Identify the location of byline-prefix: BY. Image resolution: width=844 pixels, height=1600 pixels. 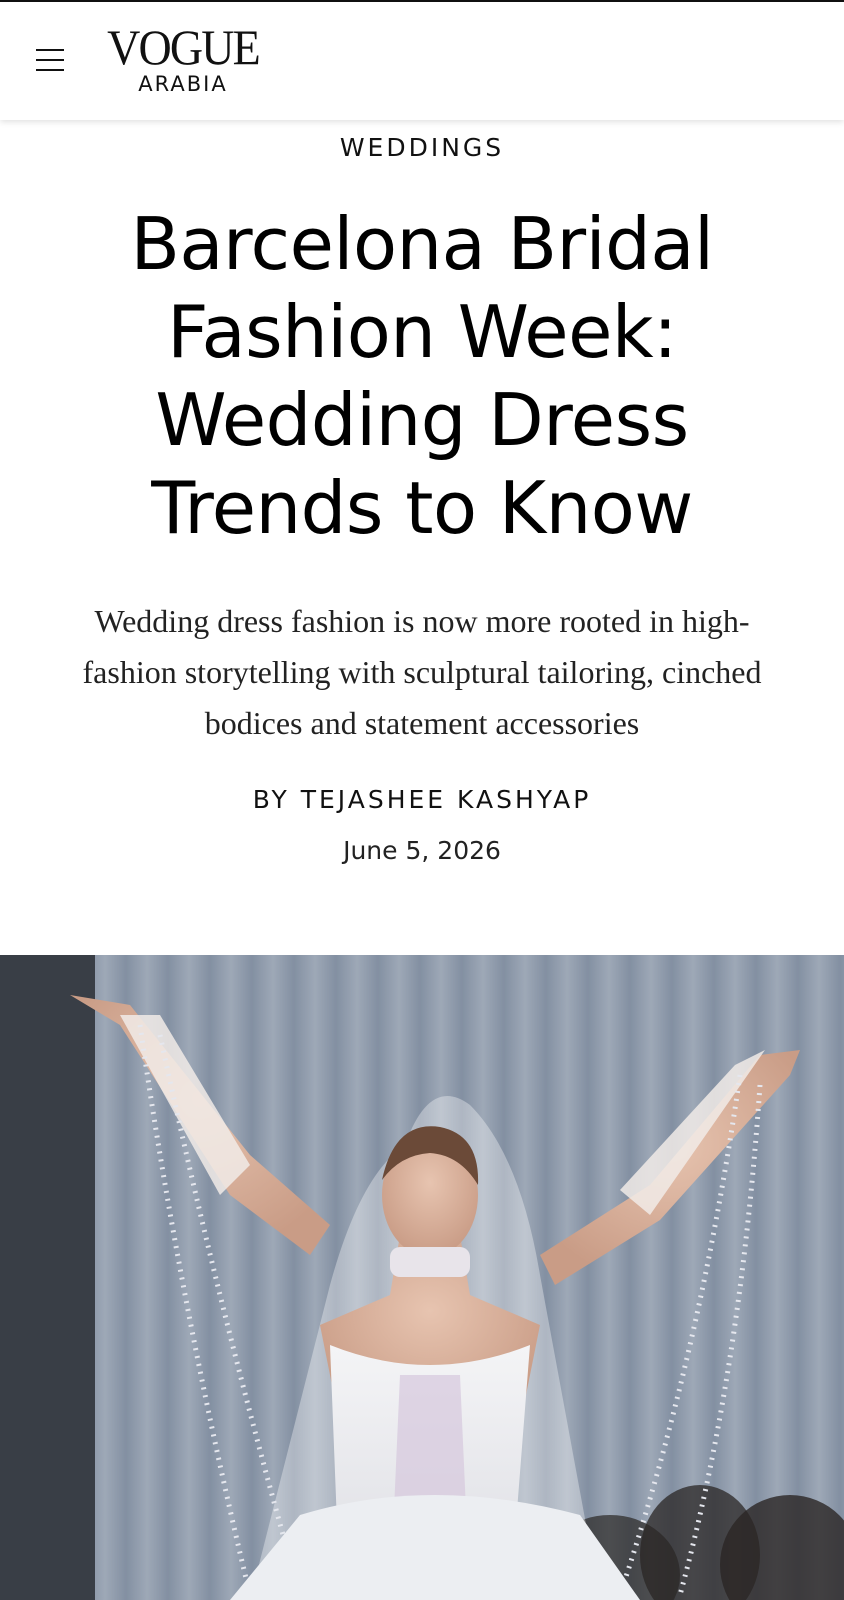
(271, 799).